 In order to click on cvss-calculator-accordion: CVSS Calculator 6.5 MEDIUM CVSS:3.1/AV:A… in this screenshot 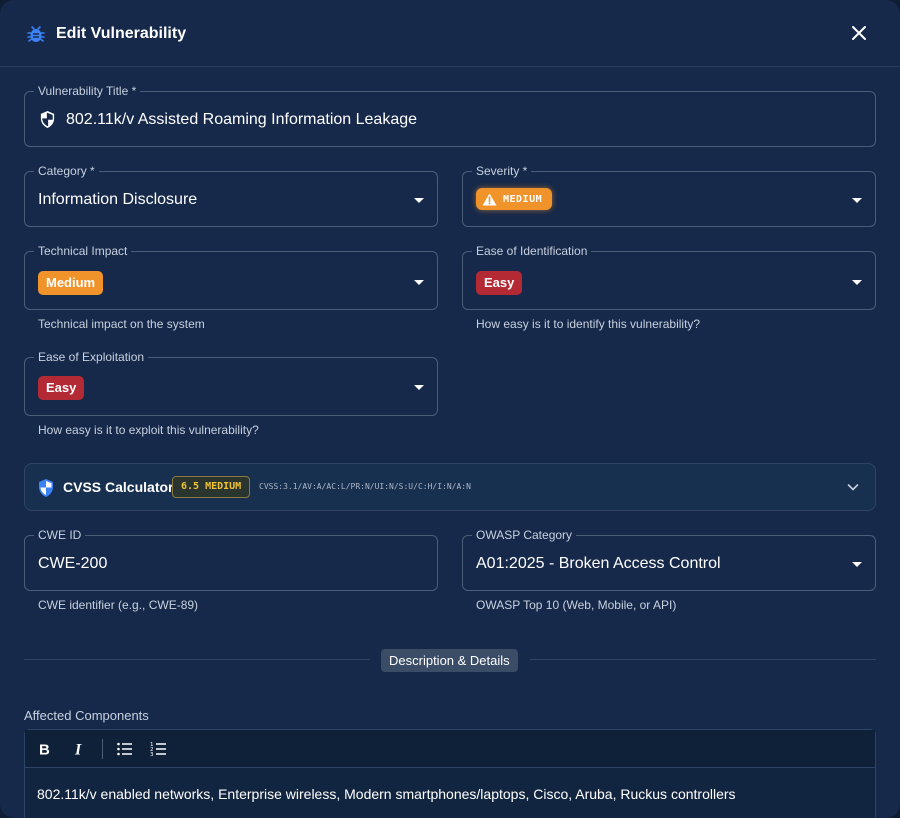, I will do `click(450, 487)`.